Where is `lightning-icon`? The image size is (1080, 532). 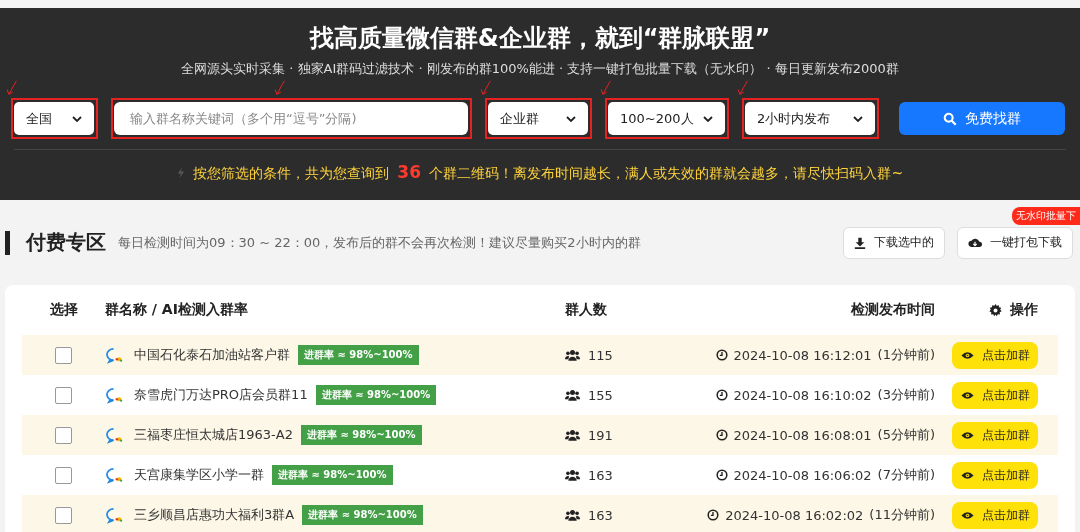 lightning-icon is located at coordinates (180, 172).